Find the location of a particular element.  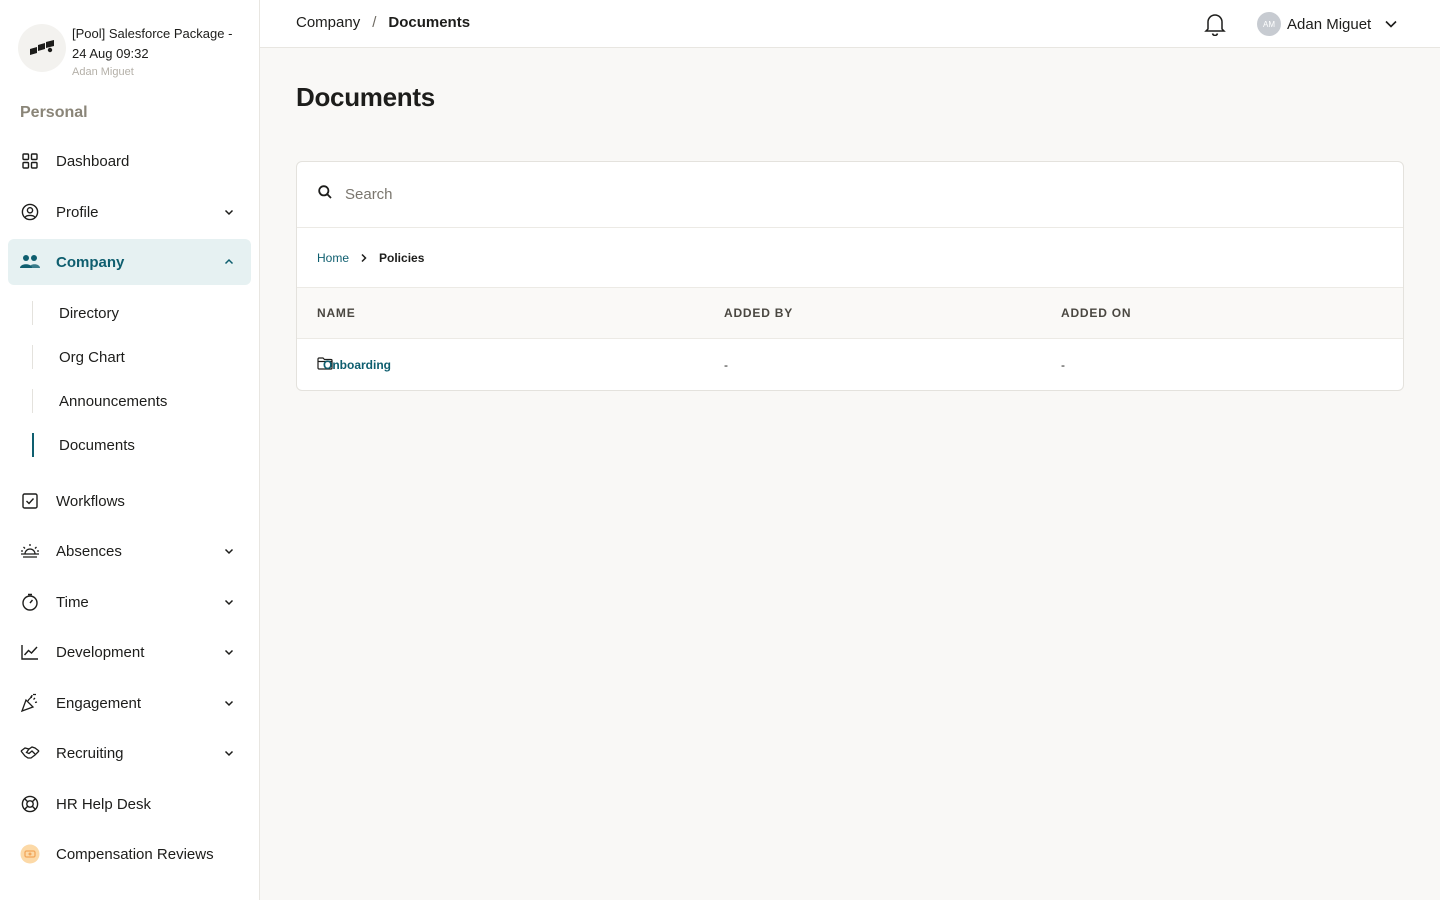

column-header-added-on: ADDED ON is located at coordinates (1096, 313).